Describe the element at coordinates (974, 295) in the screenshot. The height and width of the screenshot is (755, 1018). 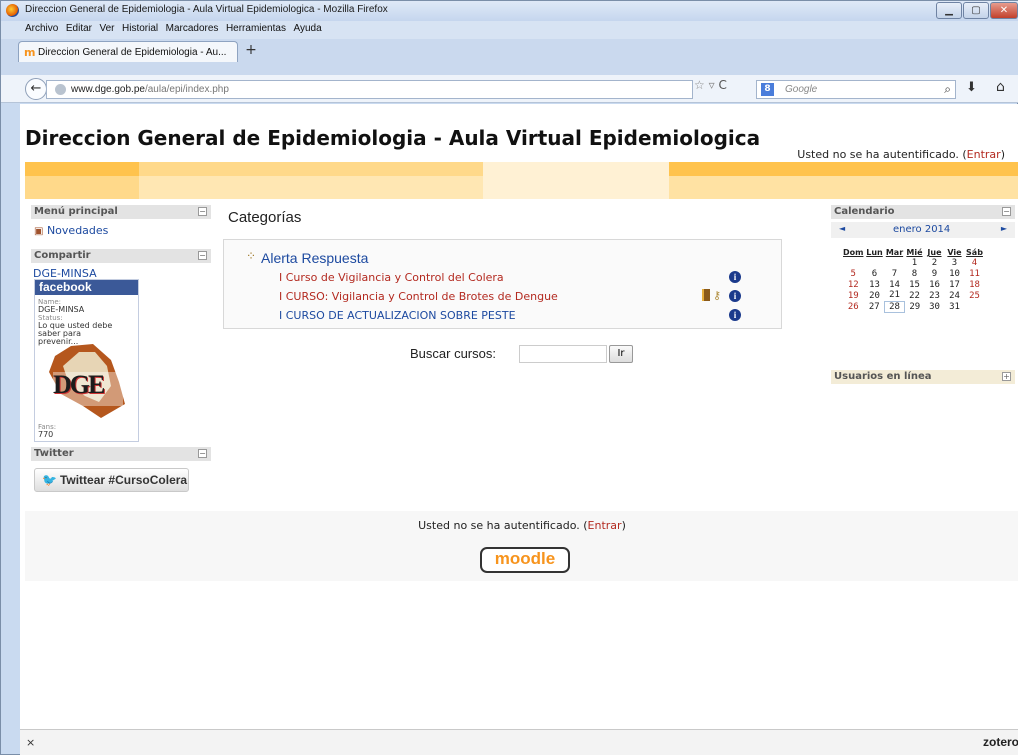
I see `calendar-day: 25` at that location.